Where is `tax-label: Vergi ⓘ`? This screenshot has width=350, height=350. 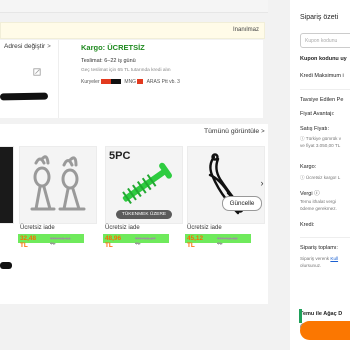 tax-label: Vergi ⓘ is located at coordinates (310, 193).